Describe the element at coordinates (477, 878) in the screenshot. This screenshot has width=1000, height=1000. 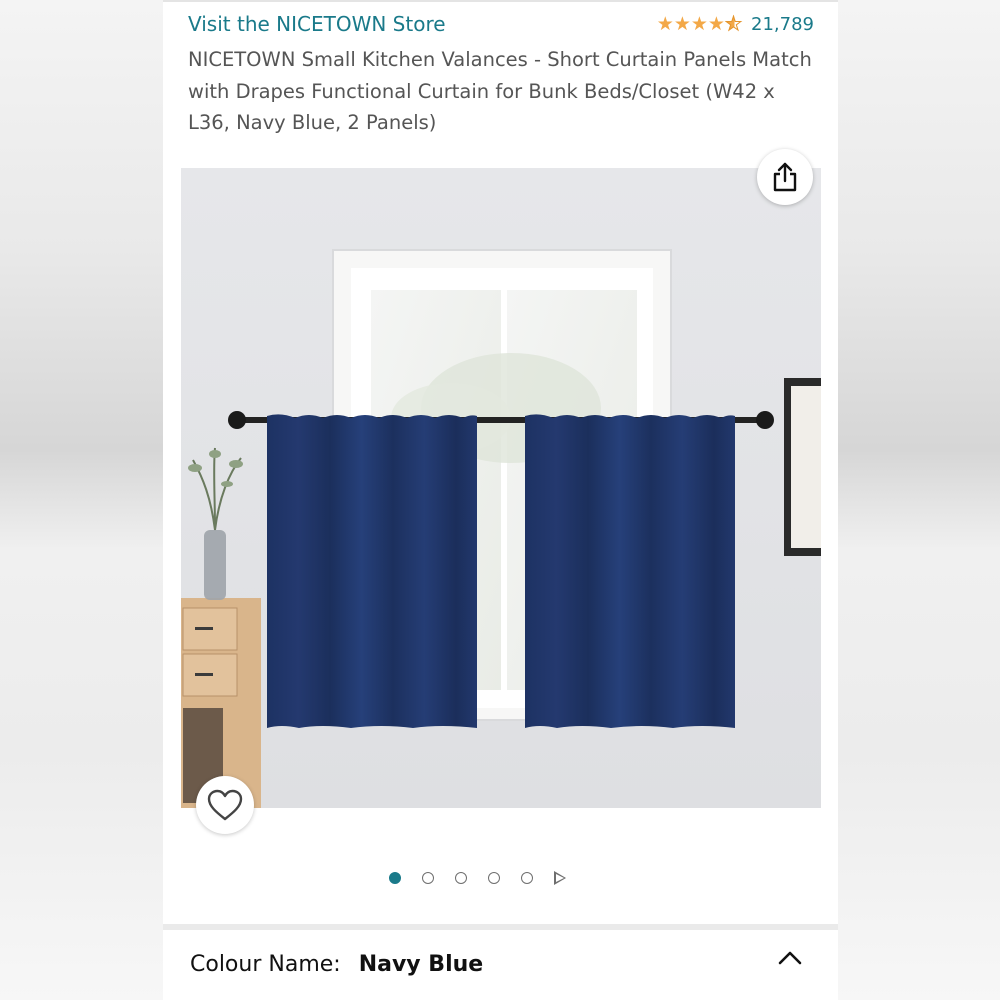
I see `gallery-pagination` at that location.